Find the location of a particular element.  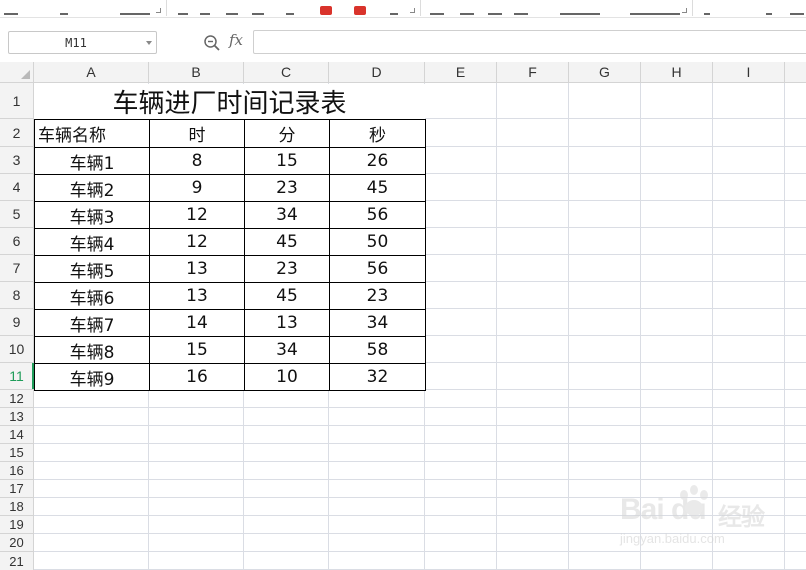

cell-minute: 10 is located at coordinates (287, 377).